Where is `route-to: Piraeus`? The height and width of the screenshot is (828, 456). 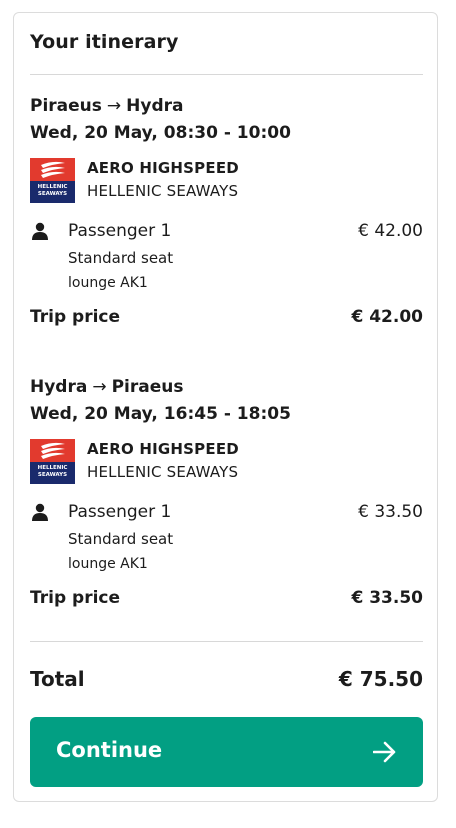
route-to: Piraeus is located at coordinates (147, 387).